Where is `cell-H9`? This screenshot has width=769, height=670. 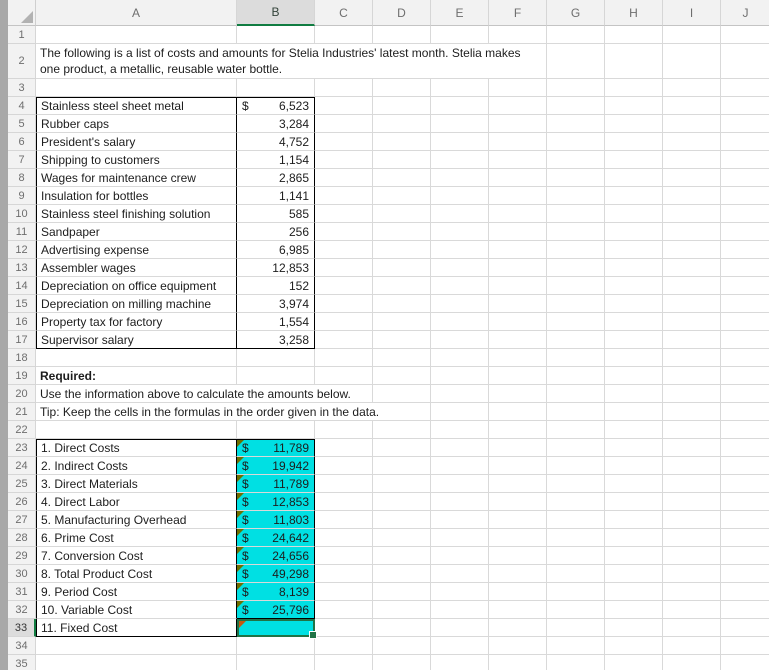
cell-H9 is located at coordinates (634, 196).